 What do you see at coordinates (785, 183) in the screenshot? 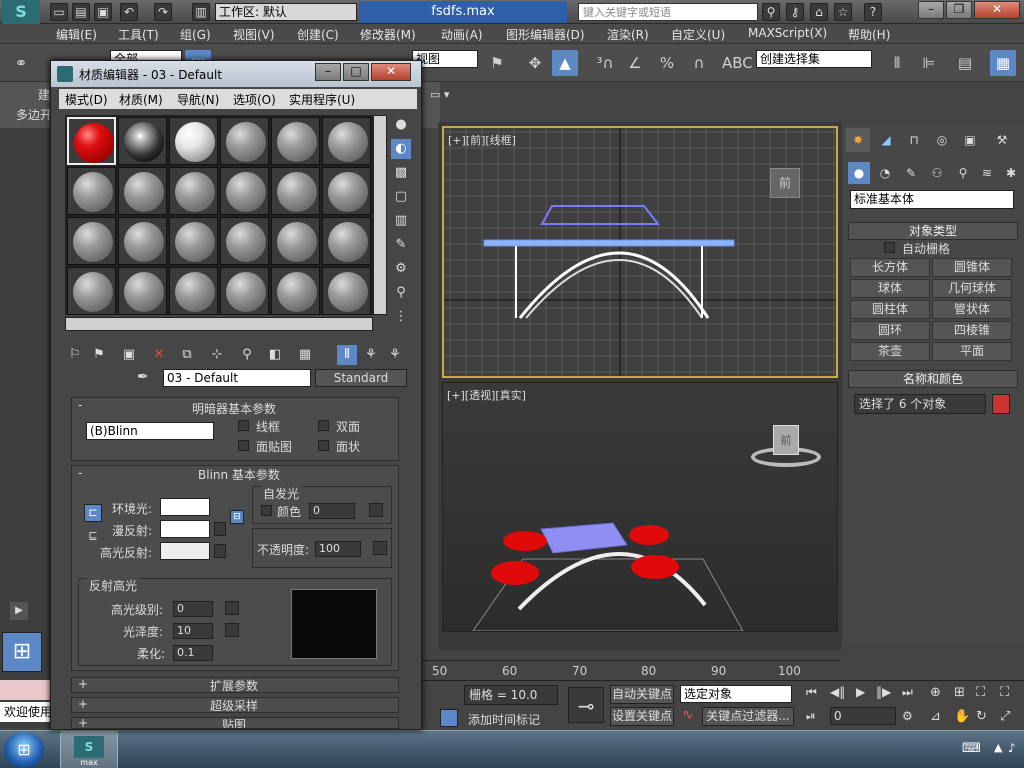
I see `front-viewcube: 前` at bounding box center [785, 183].